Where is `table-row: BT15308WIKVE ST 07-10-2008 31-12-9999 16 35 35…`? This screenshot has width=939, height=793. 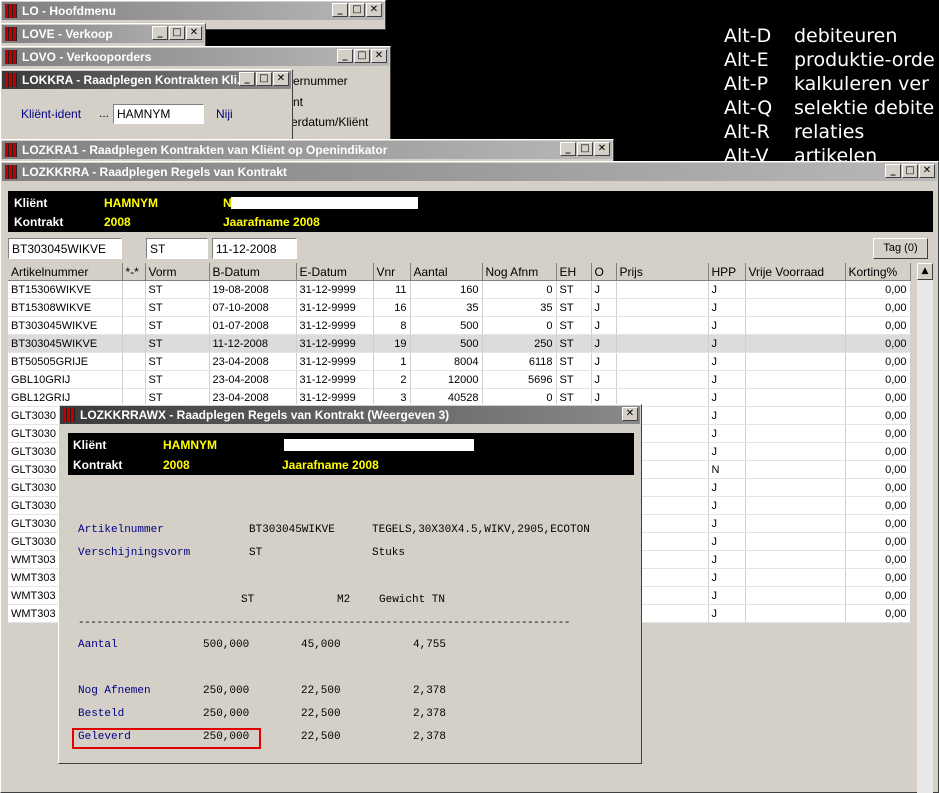 table-row: BT15308WIKVE ST 07-10-2008 31-12-9999 16 35 35… is located at coordinates (459, 307).